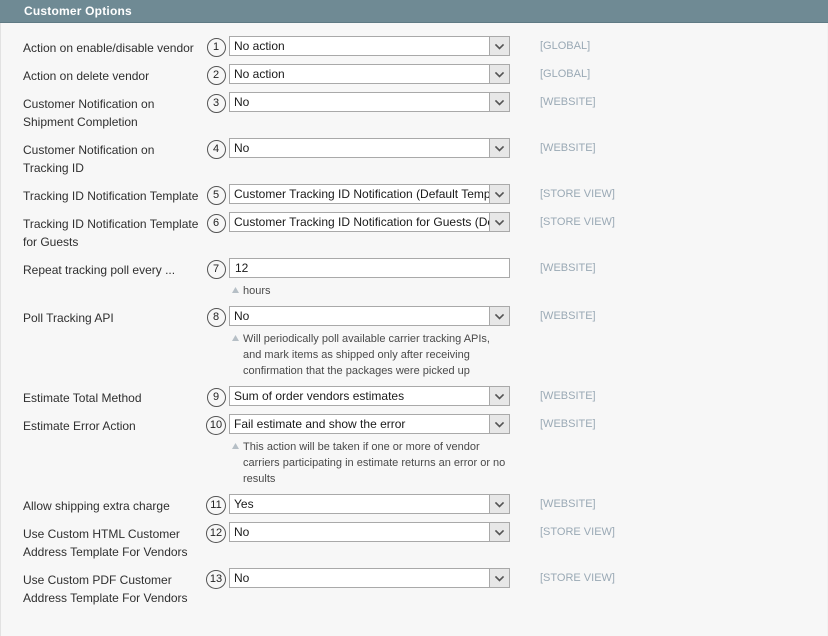 Image resolution: width=828 pixels, height=636 pixels. I want to click on field-label: Action on delete vendor, so click(86, 76).